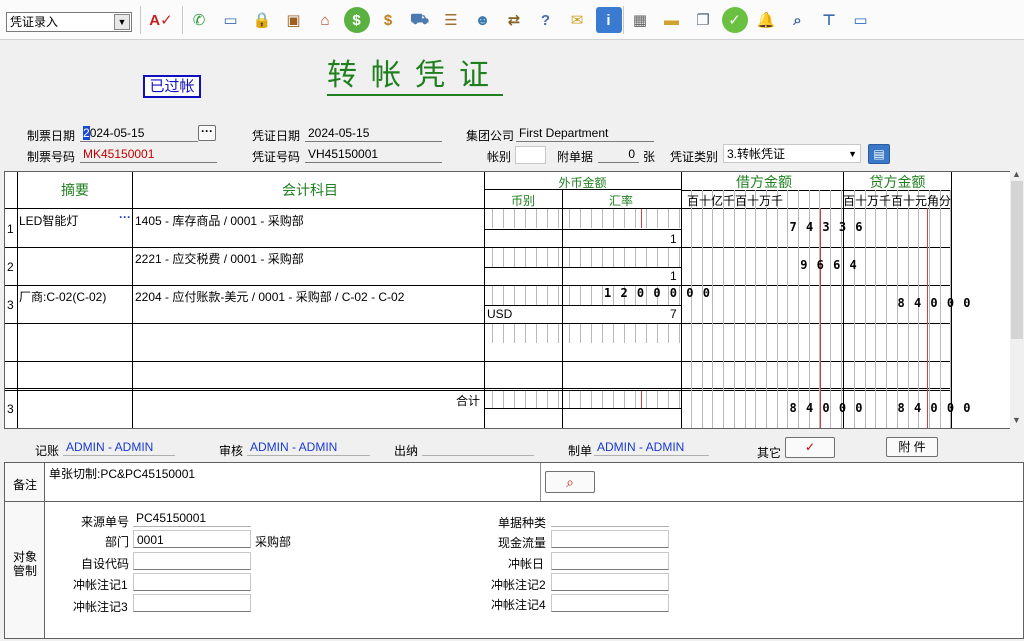 The image size is (1024, 641). I want to click on zoom-search-icon: ⌕, so click(570, 482).